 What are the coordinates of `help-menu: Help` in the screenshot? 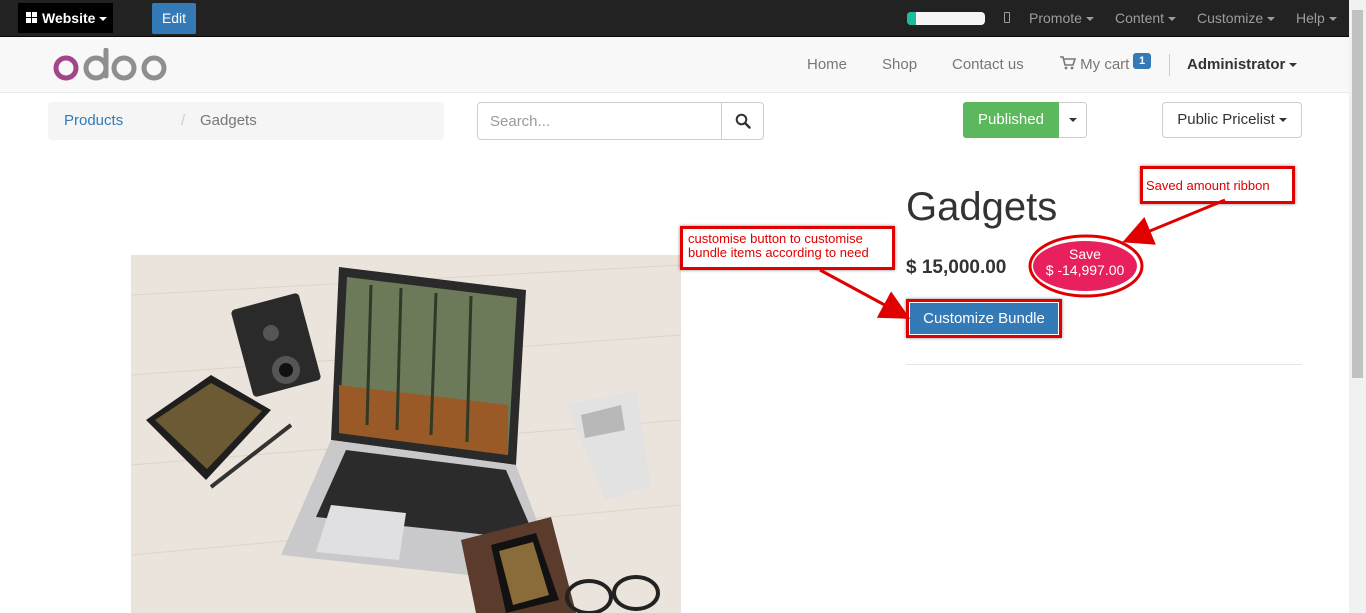 It's located at (1316, 18).